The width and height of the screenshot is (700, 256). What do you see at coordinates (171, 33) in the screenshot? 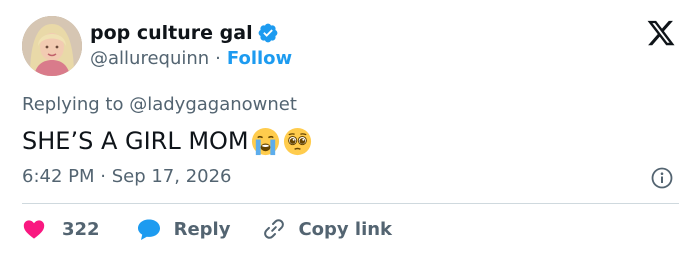
I see `author-display-name: pop culture gal` at bounding box center [171, 33].